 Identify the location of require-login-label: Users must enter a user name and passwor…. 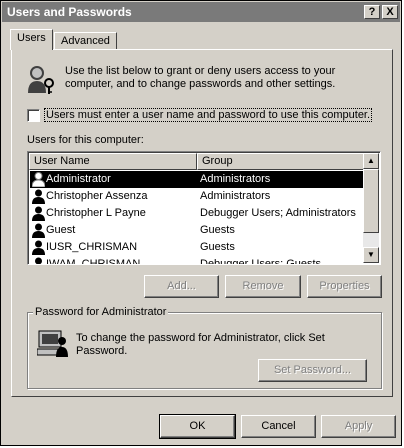
(208, 115).